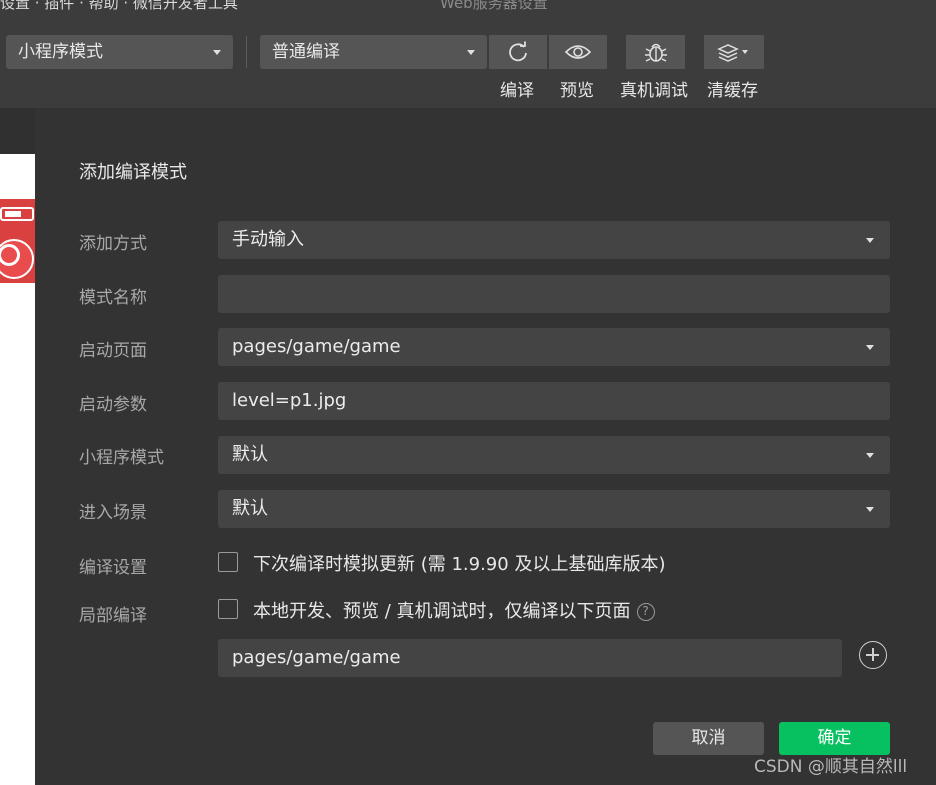  Describe the element at coordinates (732, 88) in the screenshot. I see `clear-cache-label: 清缓存` at that location.